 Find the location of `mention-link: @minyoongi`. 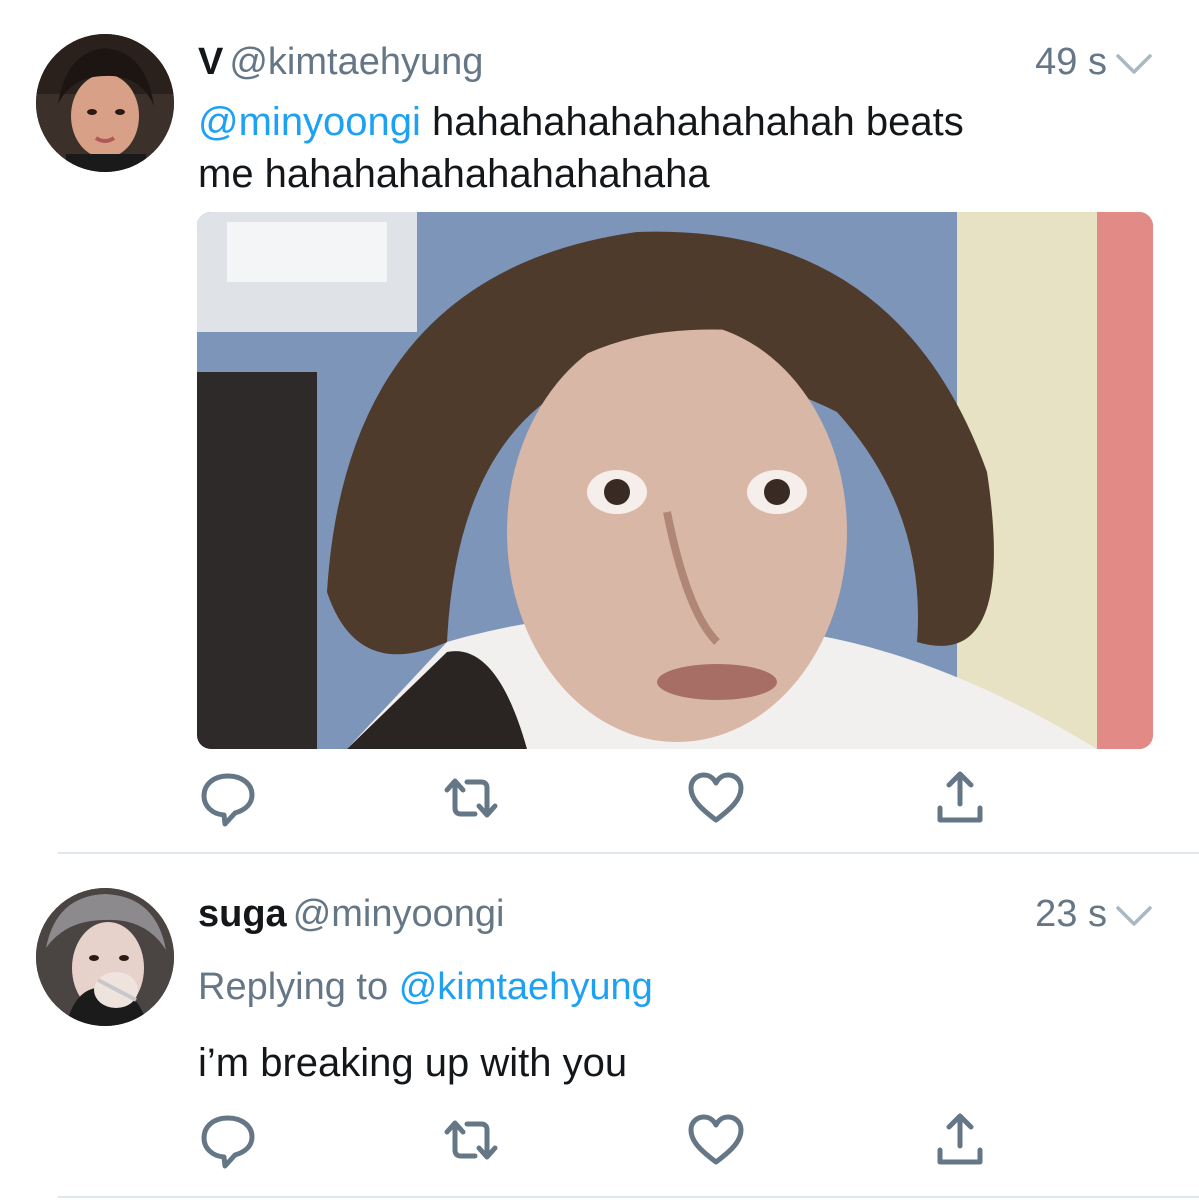

mention-link: @minyoongi is located at coordinates (309, 122).